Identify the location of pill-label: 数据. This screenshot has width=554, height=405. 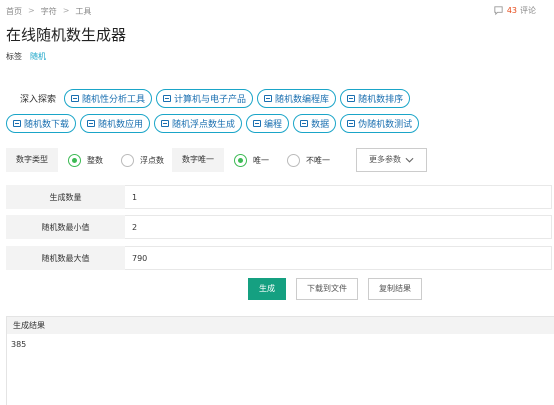
(320, 125).